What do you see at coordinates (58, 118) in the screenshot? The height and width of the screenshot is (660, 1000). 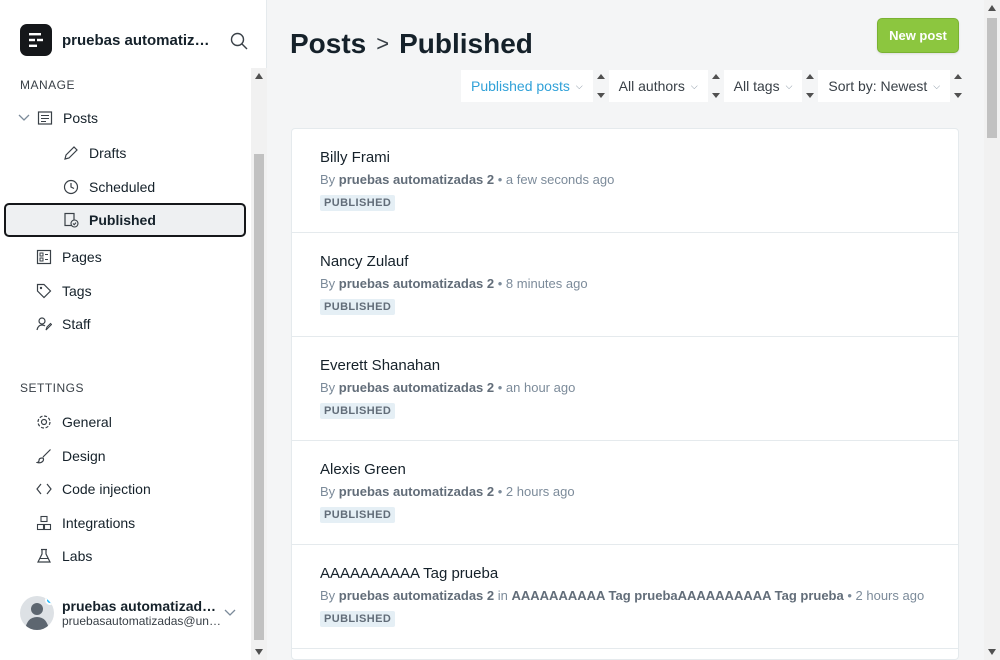 I see `sidebar-item-posts: Posts` at bounding box center [58, 118].